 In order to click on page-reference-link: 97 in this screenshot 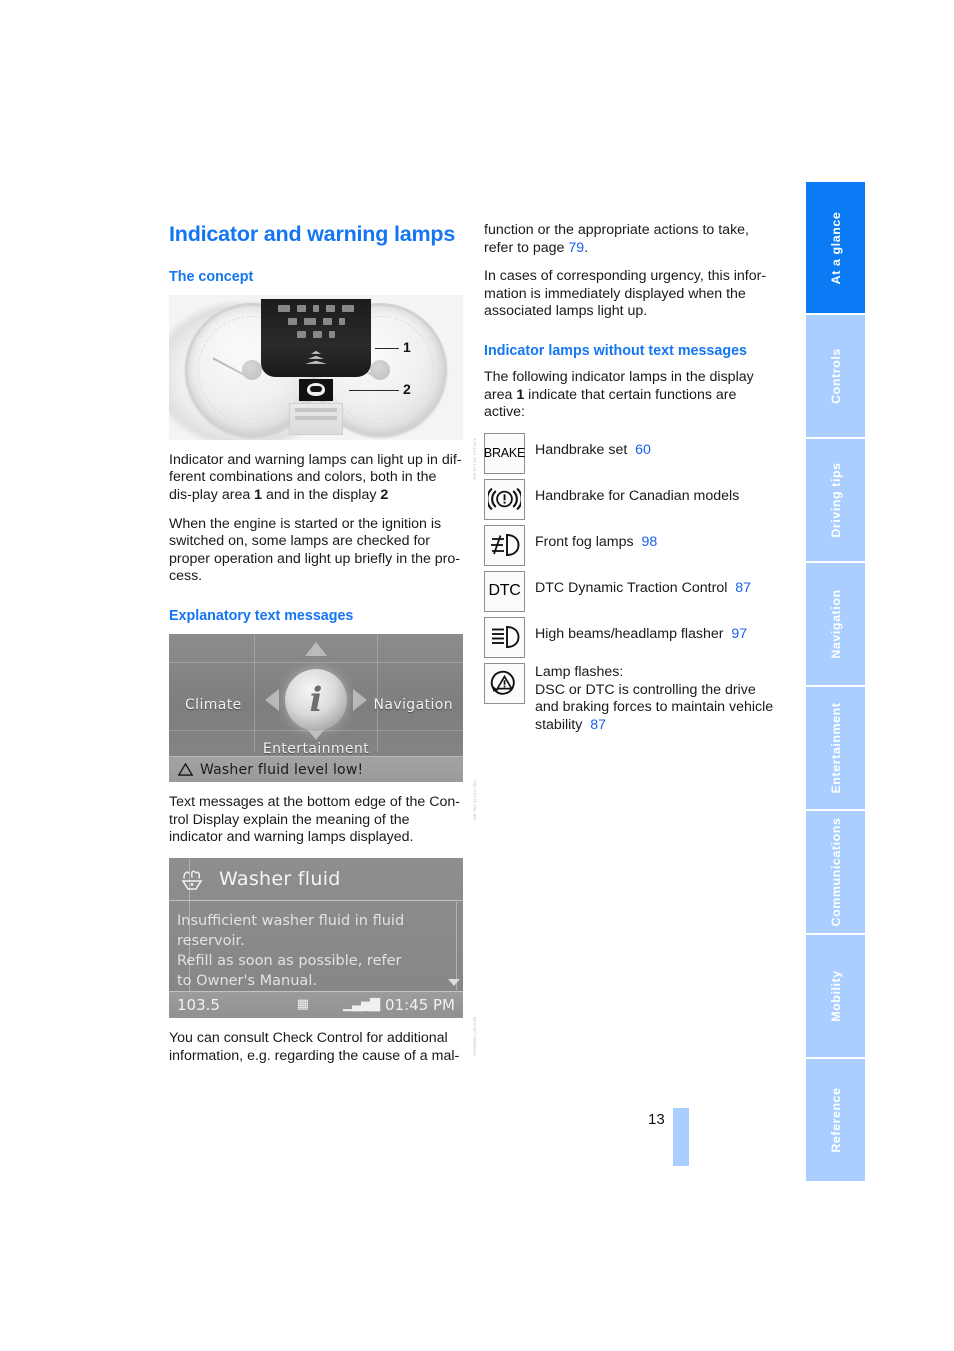, I will do `click(739, 634)`.